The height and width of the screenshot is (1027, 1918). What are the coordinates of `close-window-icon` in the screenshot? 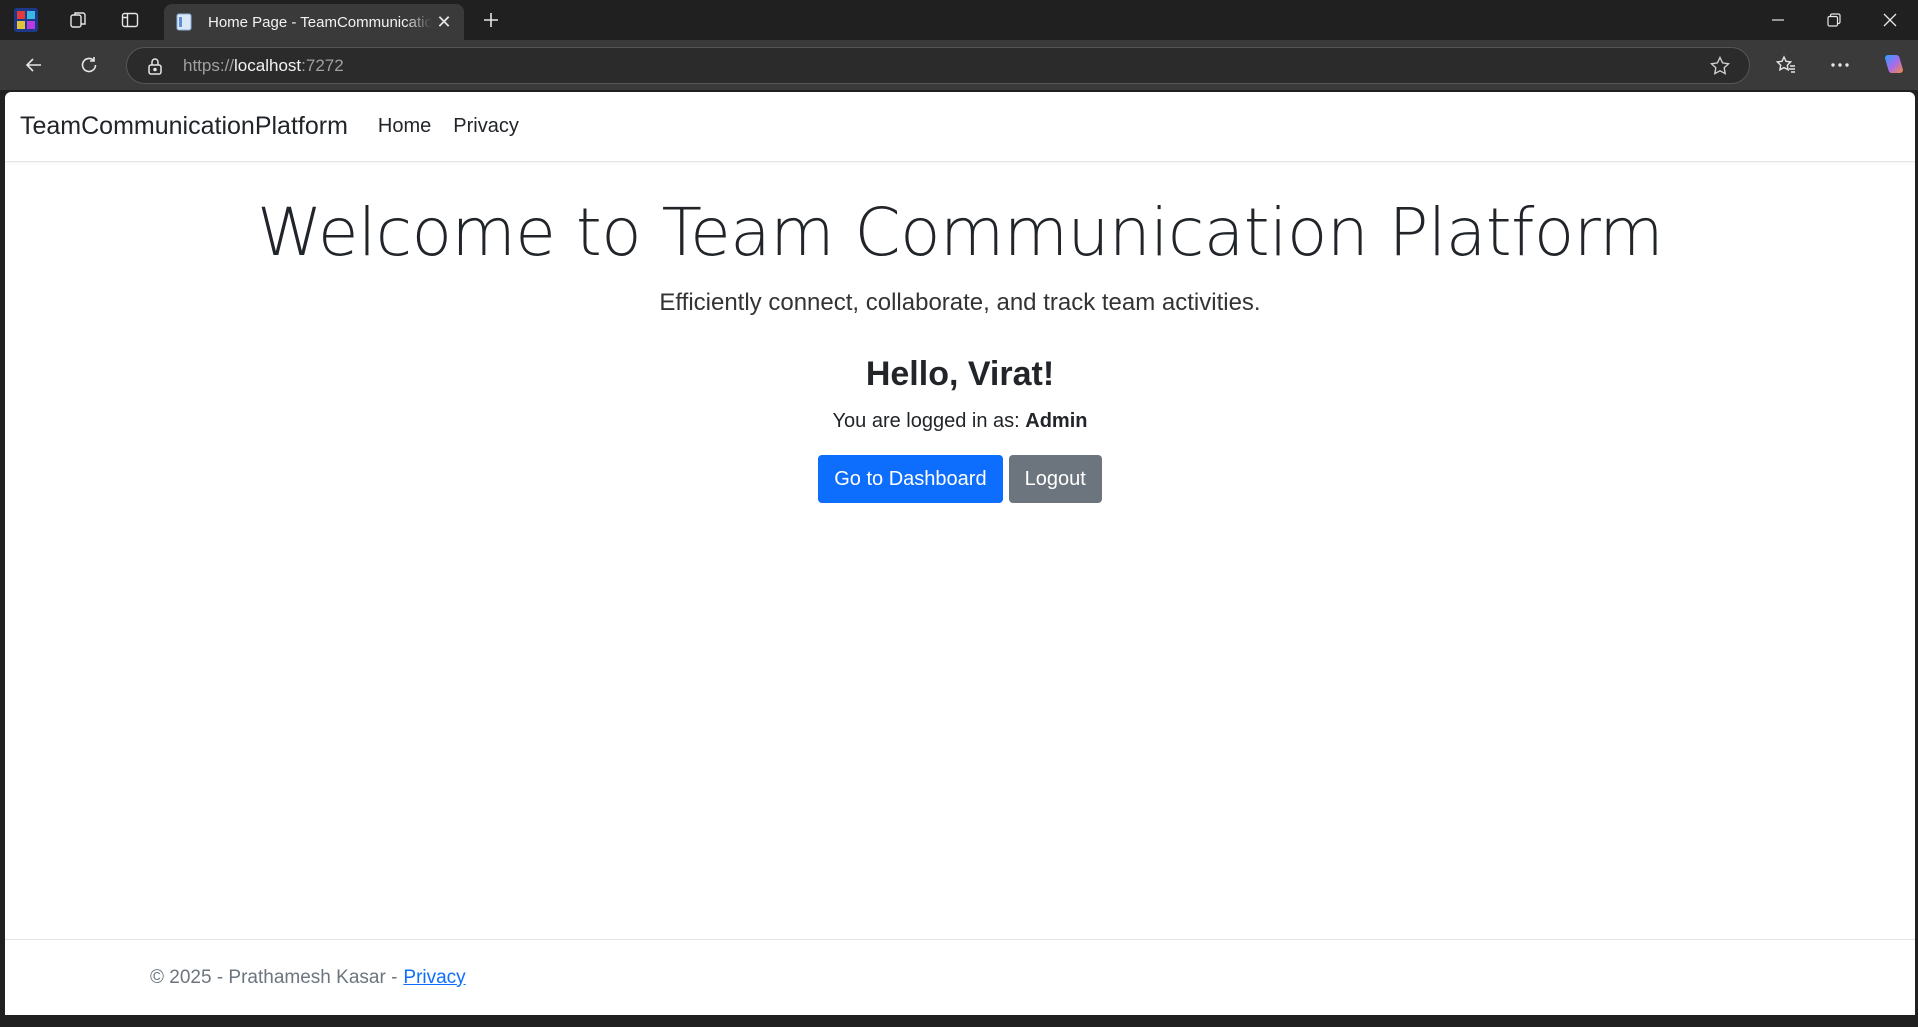 It's located at (1890, 20).